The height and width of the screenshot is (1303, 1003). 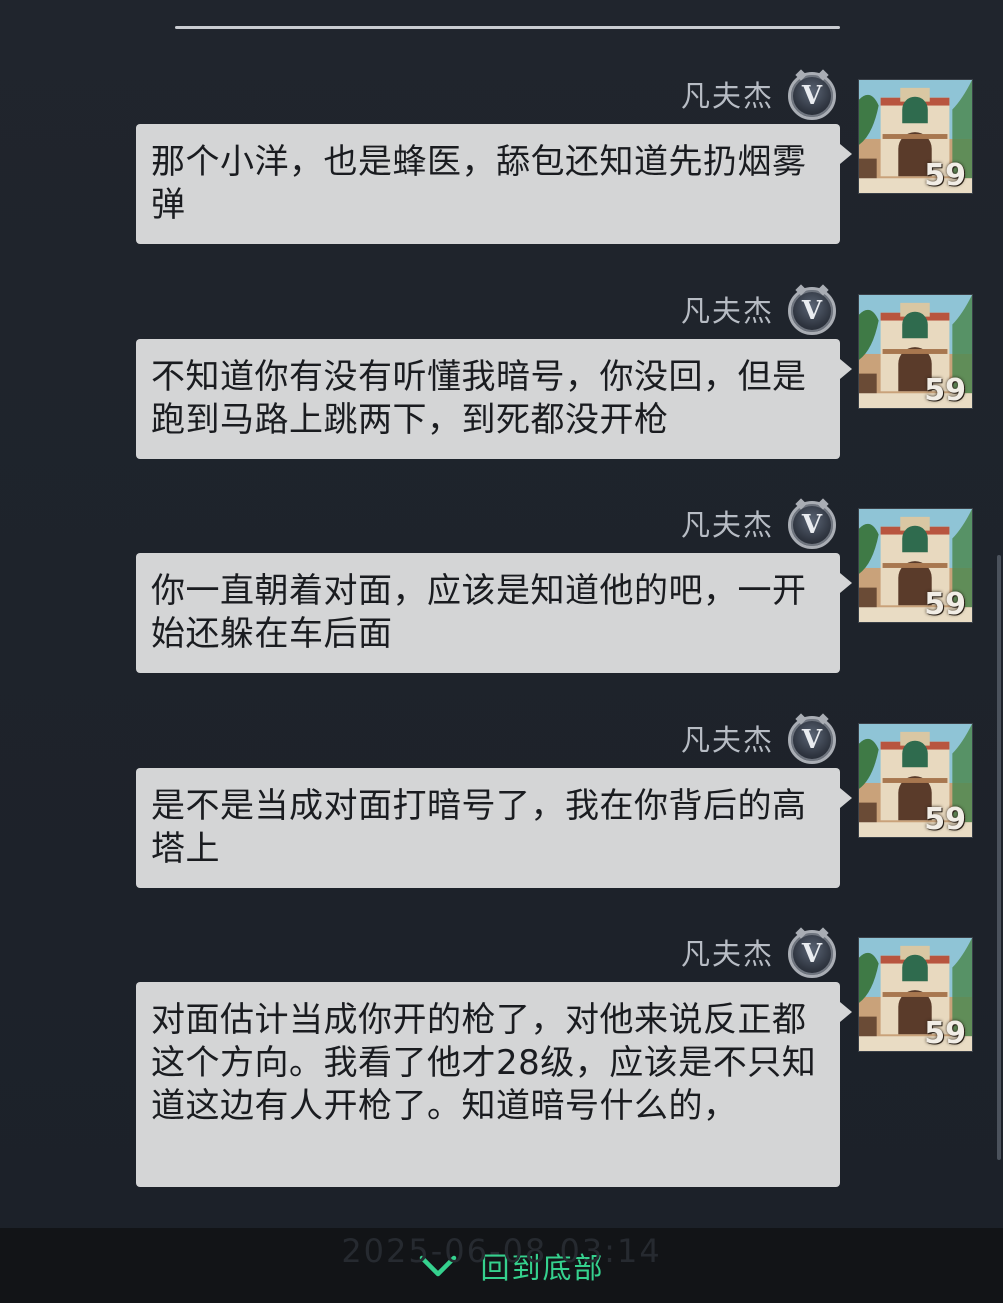 What do you see at coordinates (494, 399) in the screenshot?
I see `message-bubble: 不知道你有没有听懂我暗号，你没回，但是跑到马路上跳两下，到死都没开枪` at bounding box center [494, 399].